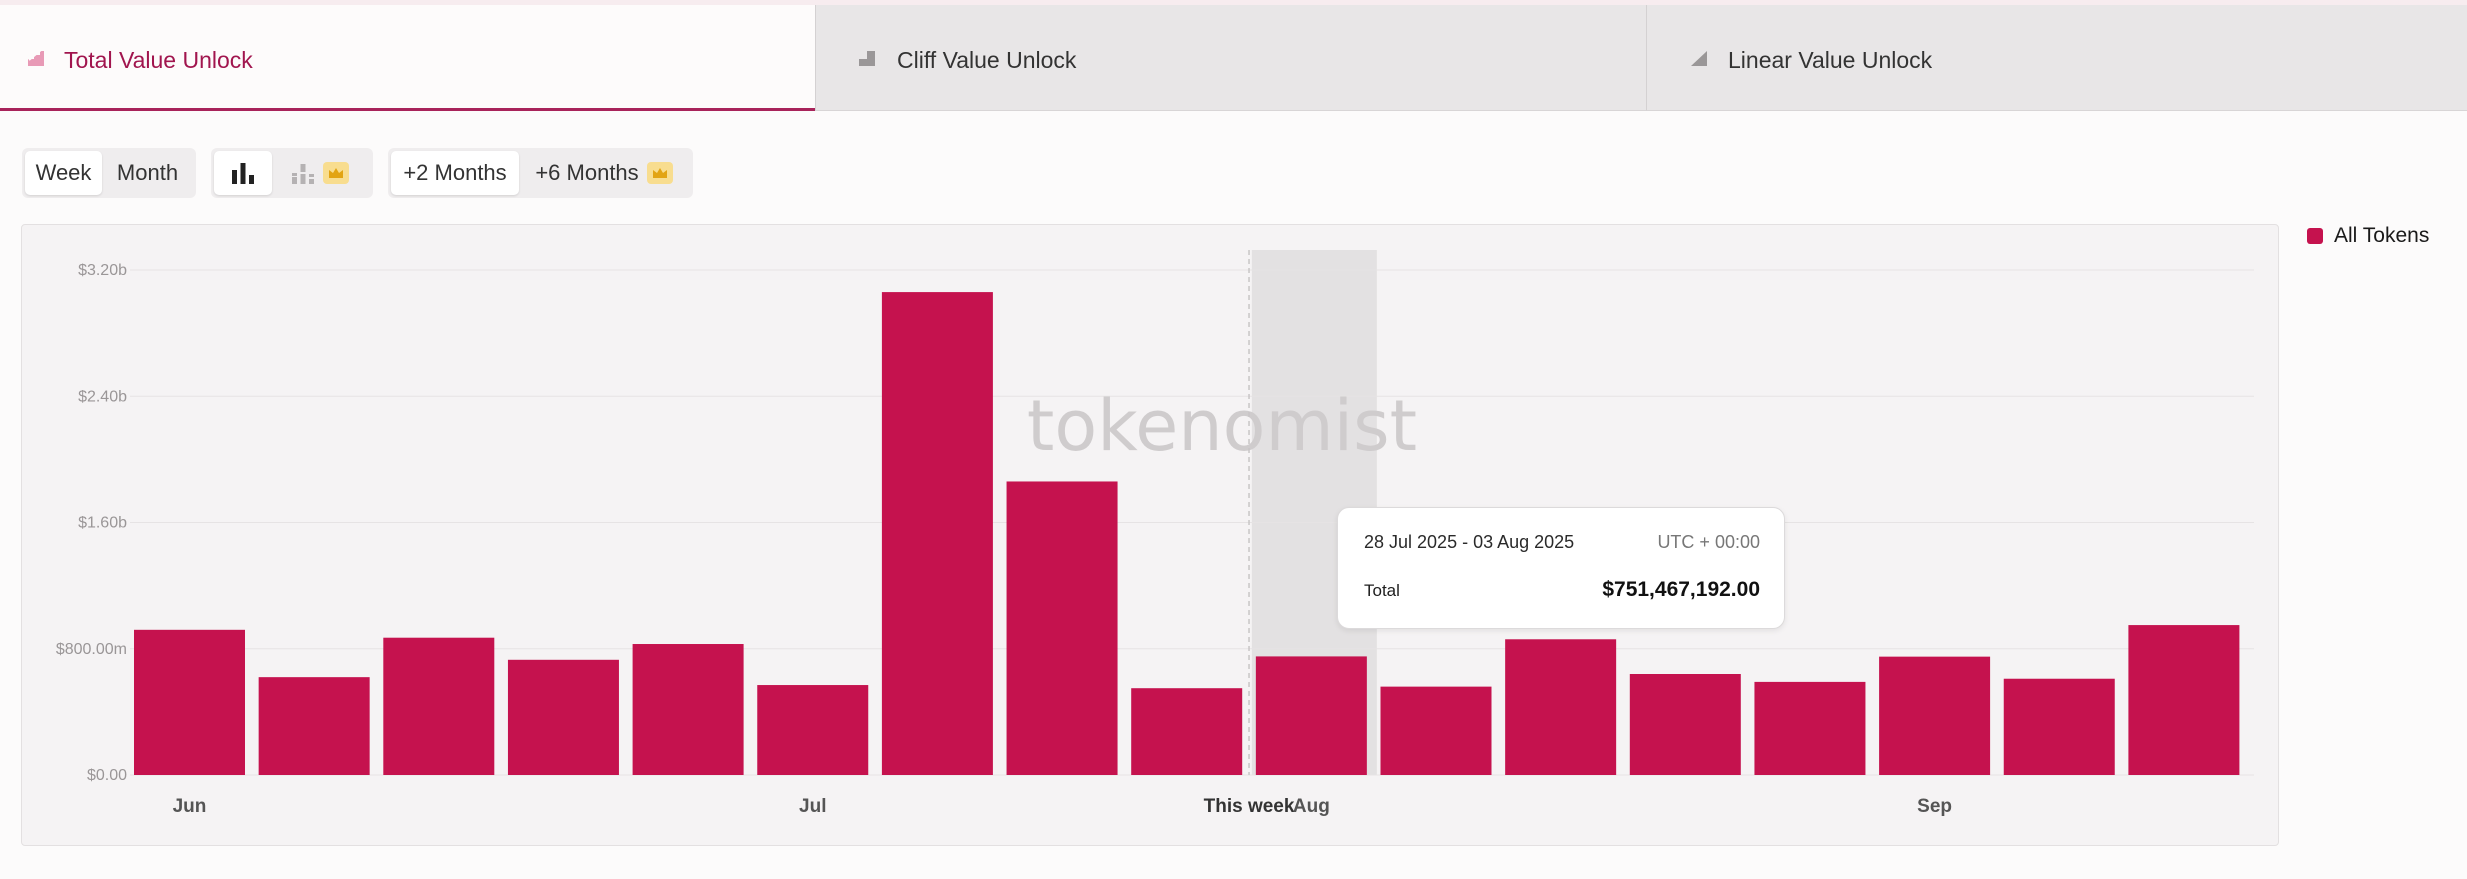 The image size is (2467, 879). What do you see at coordinates (63, 173) in the screenshot?
I see `week-button: Week` at bounding box center [63, 173].